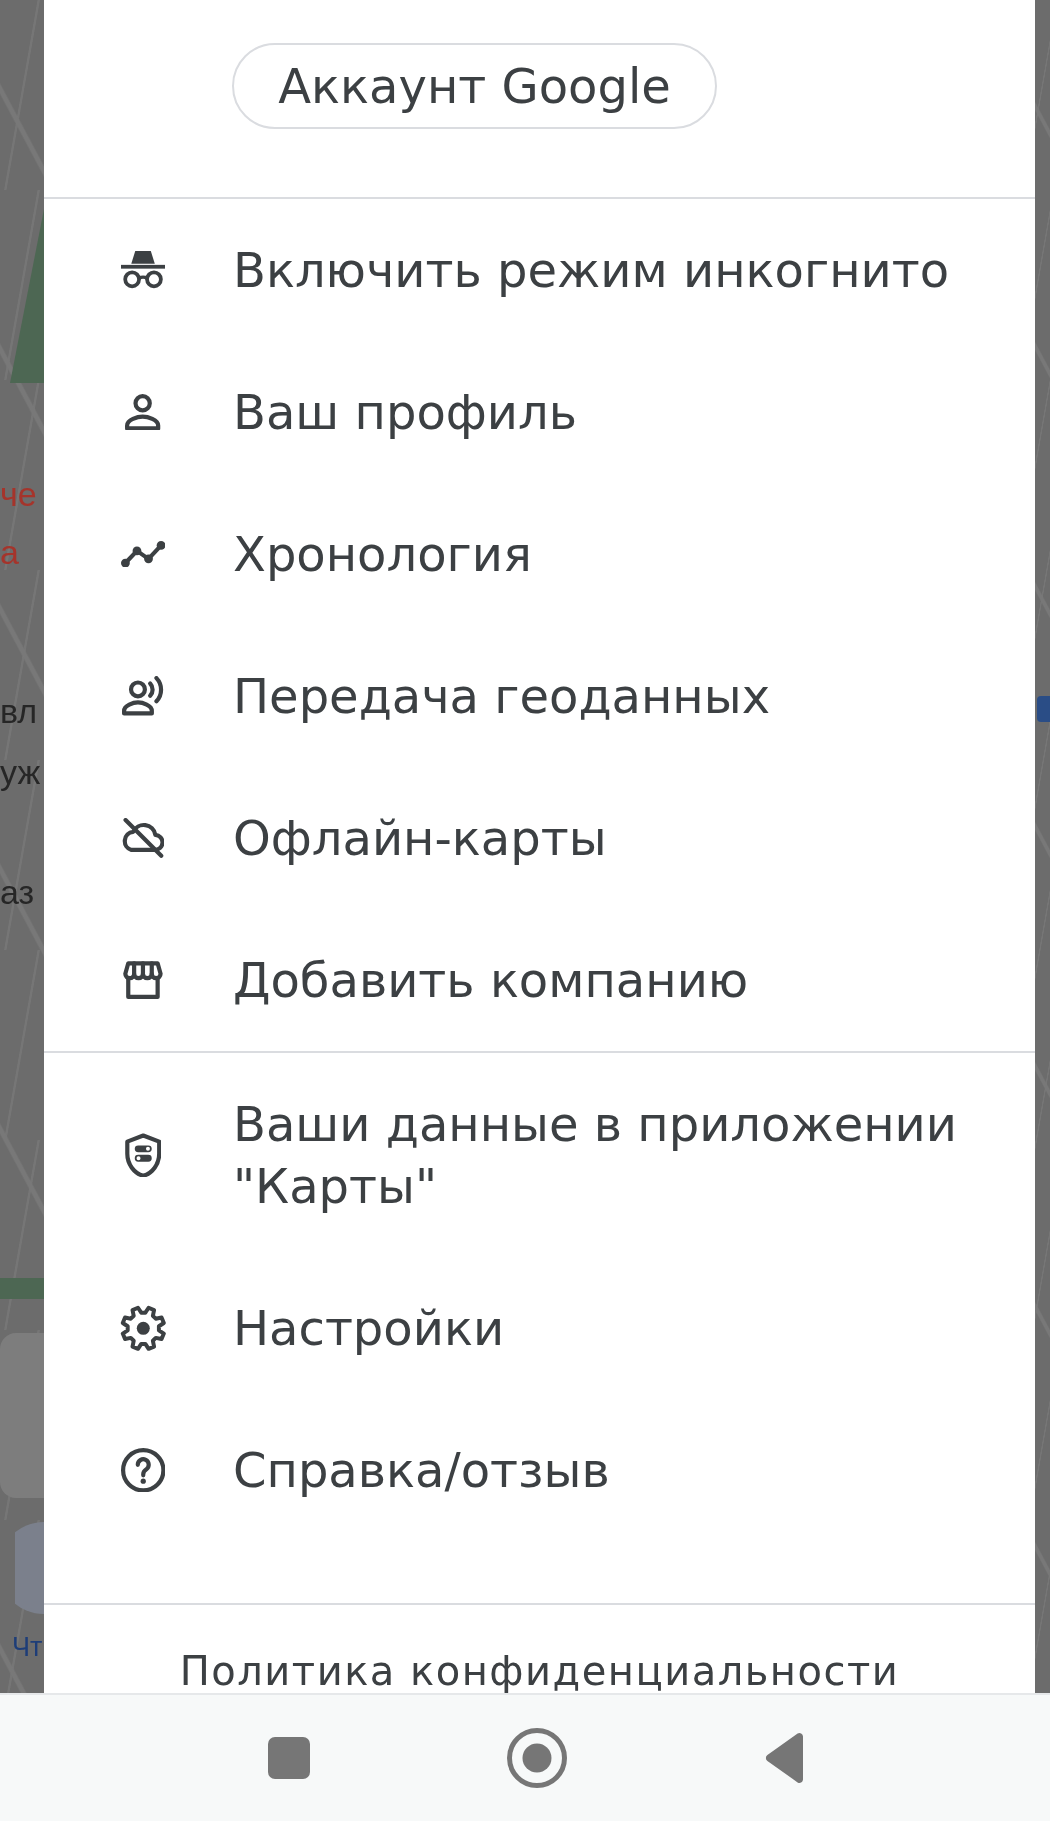 The width and height of the screenshot is (1050, 1821). Describe the element at coordinates (143, 1155) in the screenshot. I see `shield-toggle-icon` at that location.